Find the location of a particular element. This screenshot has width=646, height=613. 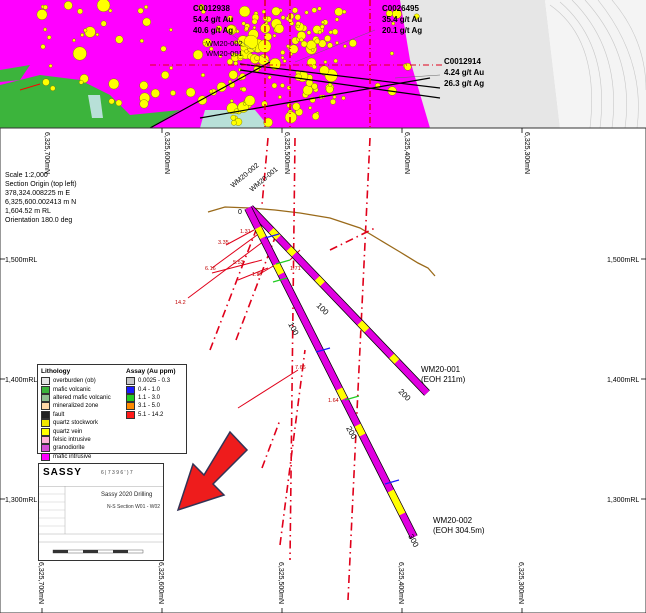

legend-label: 3.1 - 5.0 is located at coordinates (149, 406).